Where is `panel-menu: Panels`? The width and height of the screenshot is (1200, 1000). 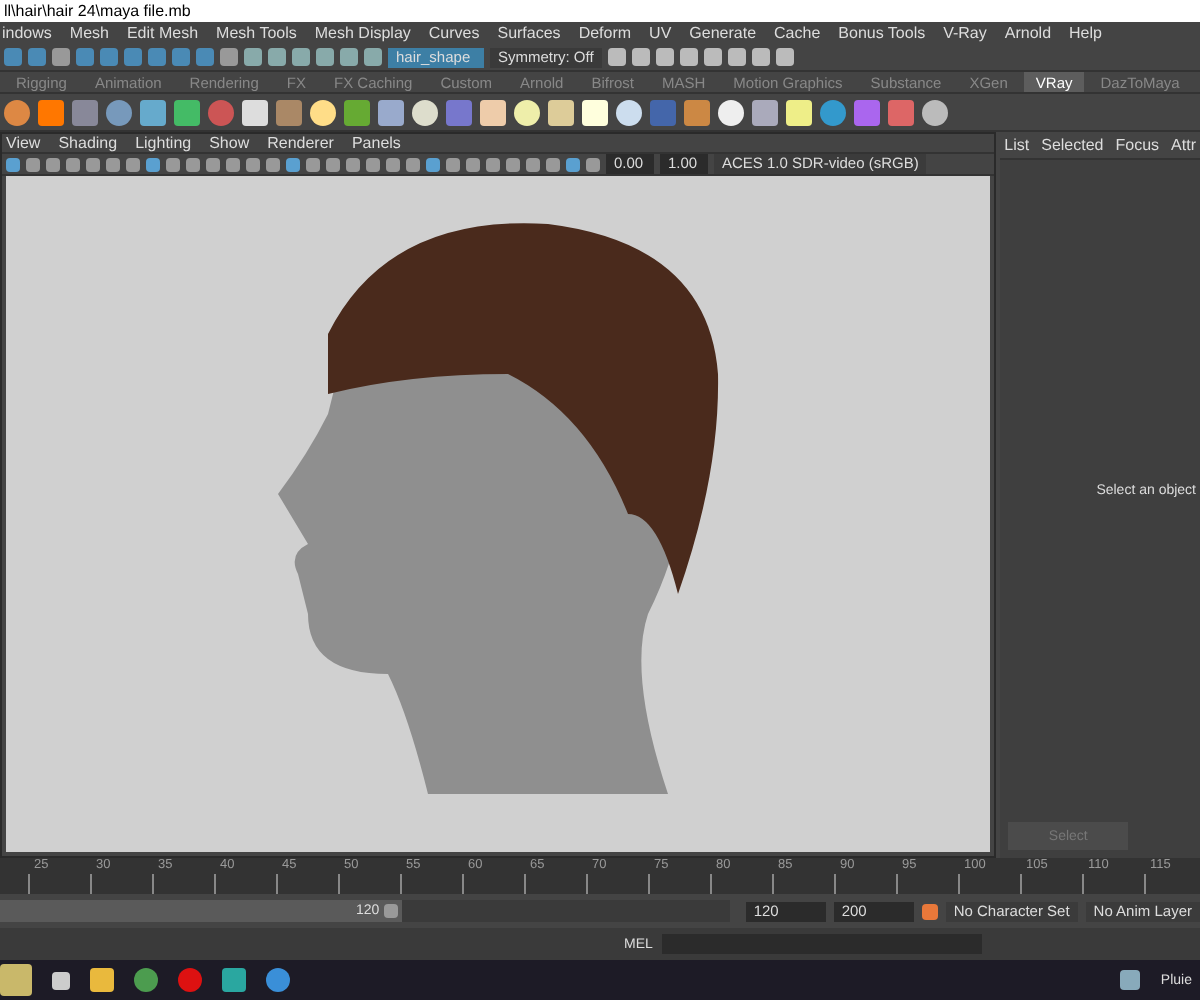
panel-menu: Panels is located at coordinates (376, 143).